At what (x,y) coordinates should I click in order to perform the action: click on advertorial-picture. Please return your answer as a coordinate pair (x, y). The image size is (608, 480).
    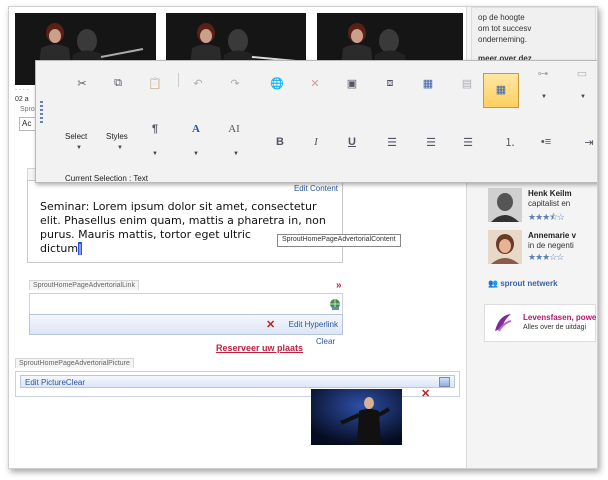
    Looking at the image, I should click on (356, 417).